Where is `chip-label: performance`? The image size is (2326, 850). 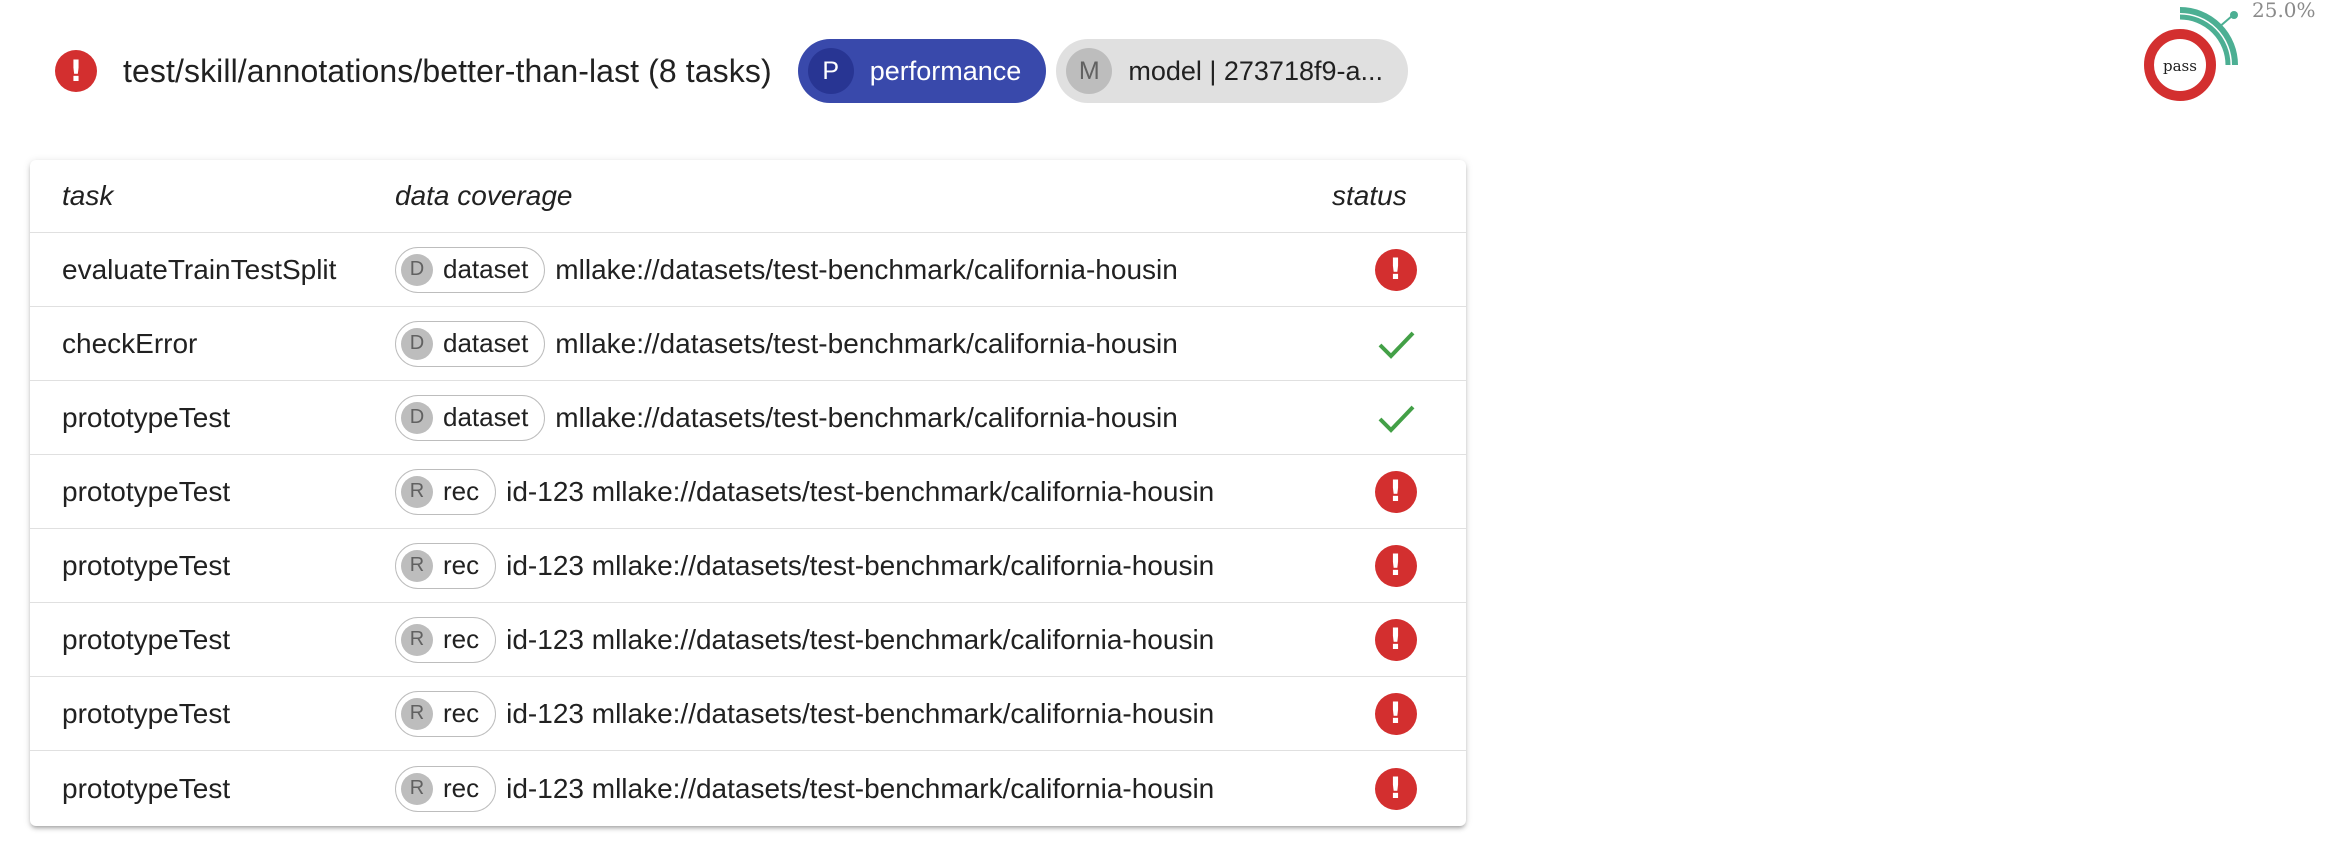 chip-label: performance is located at coordinates (945, 70).